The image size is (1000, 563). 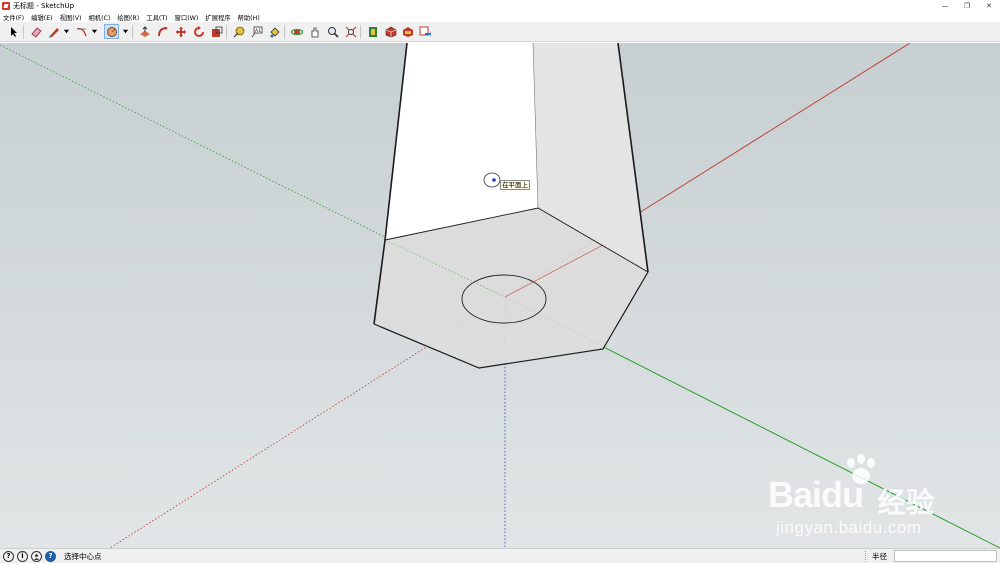 I want to click on eraser-icon, so click(x=35, y=31).